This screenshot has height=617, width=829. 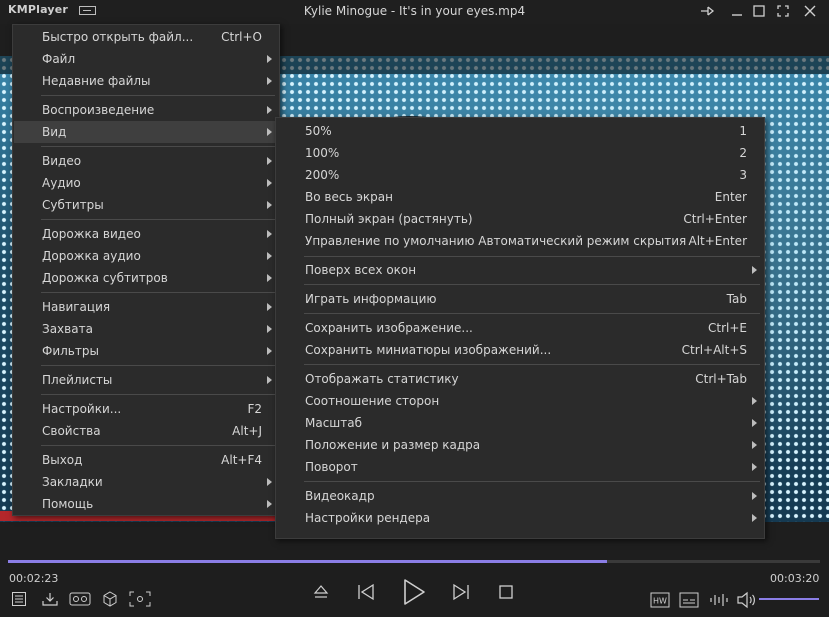 I want to click on menu-item-shortcut: Ctrl+Enter, so click(x=715, y=219).